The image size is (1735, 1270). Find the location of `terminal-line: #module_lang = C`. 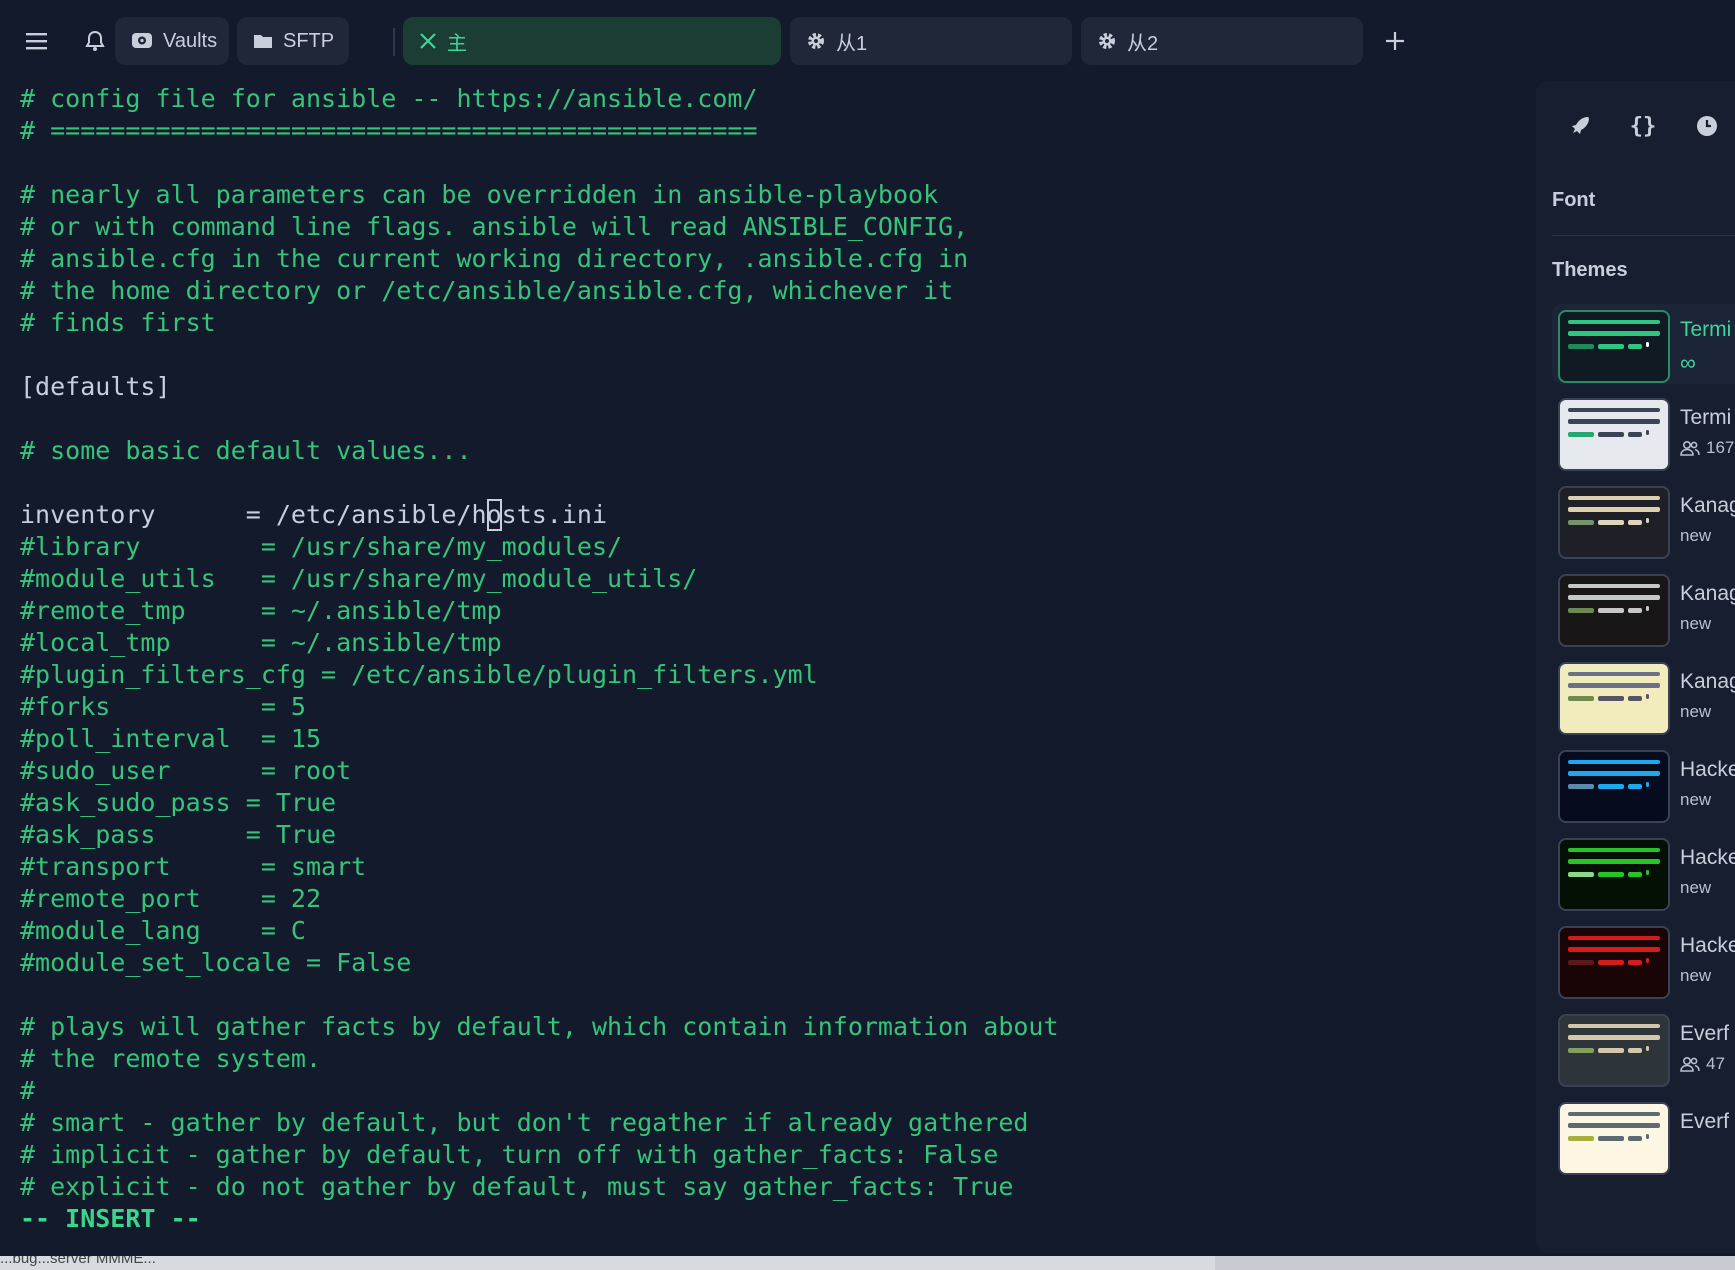

terminal-line: #module_lang = C is located at coordinates (163, 930).